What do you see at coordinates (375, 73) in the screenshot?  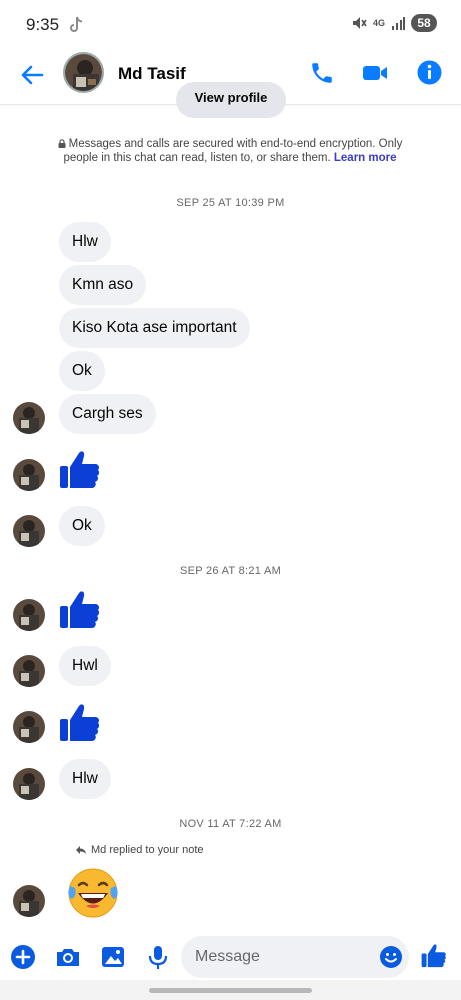 I see `video-call-icon` at bounding box center [375, 73].